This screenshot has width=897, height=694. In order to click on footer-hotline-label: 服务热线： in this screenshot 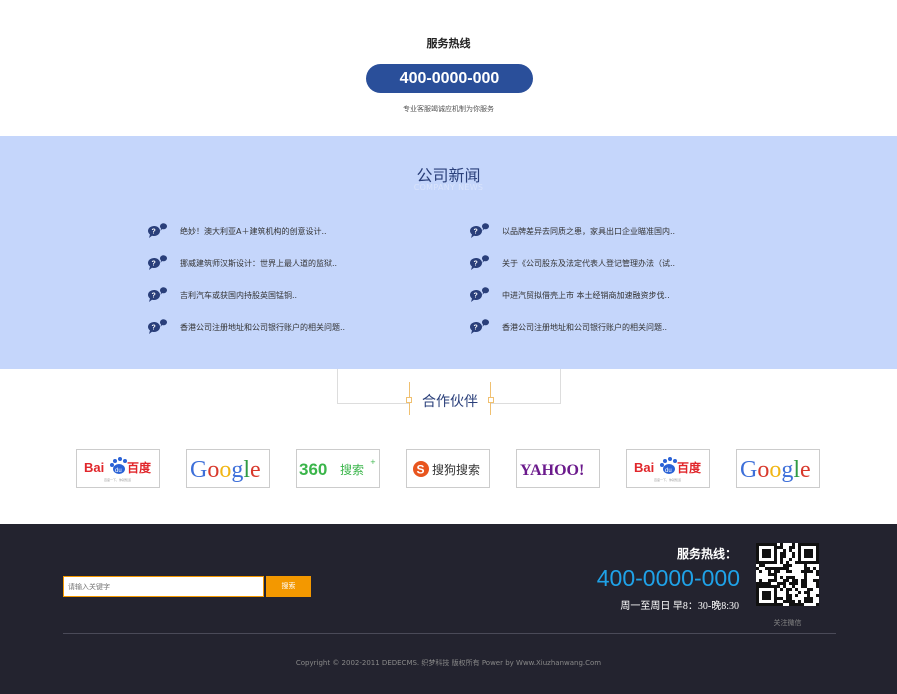, I will do `click(706, 554)`.